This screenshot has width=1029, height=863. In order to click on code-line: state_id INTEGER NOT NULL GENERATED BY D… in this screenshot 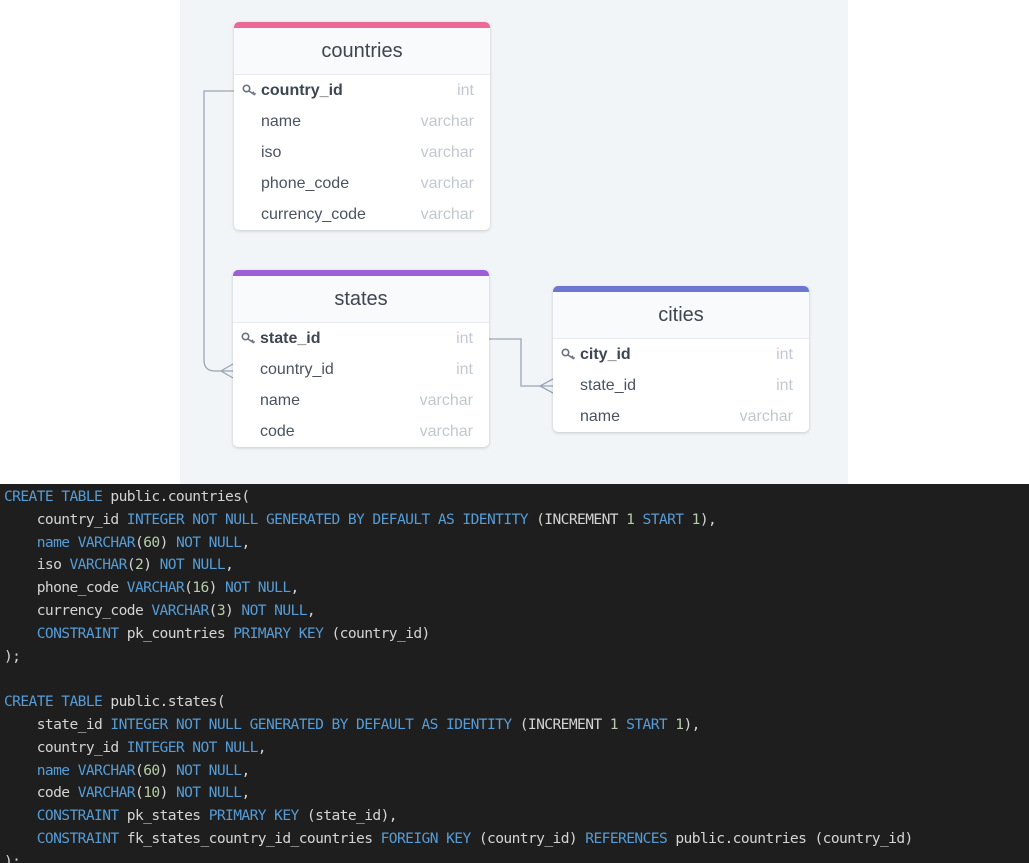, I will do `click(352, 724)`.